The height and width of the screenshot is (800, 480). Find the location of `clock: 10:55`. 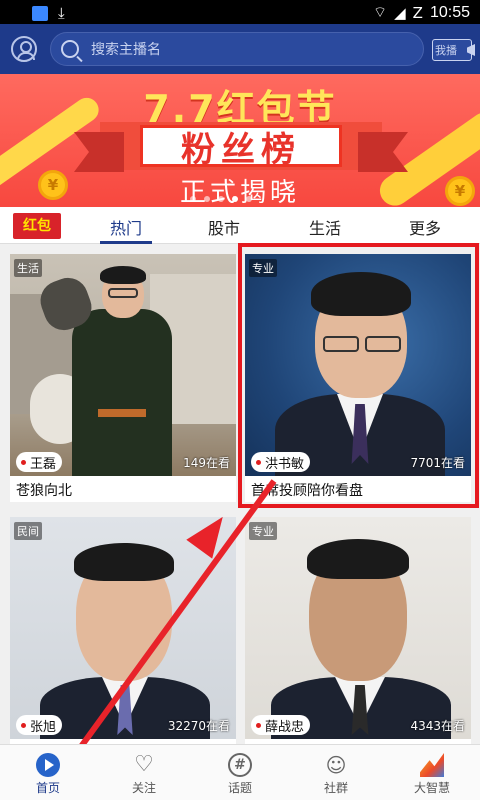

clock: 10:55 is located at coordinates (449, 12).